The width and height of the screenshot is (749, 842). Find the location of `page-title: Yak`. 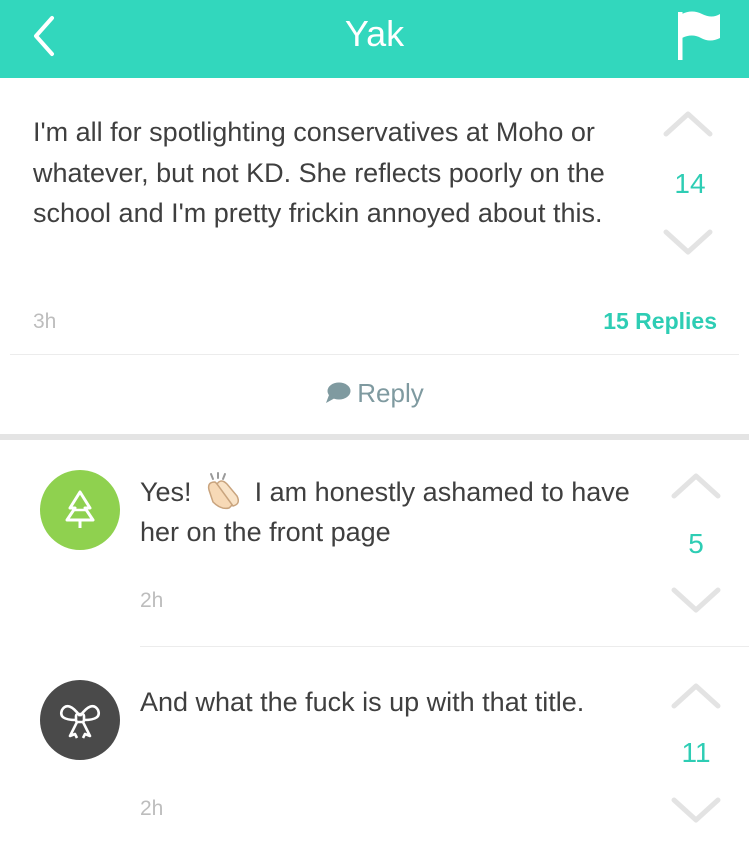

page-title: Yak is located at coordinates (374, 33).